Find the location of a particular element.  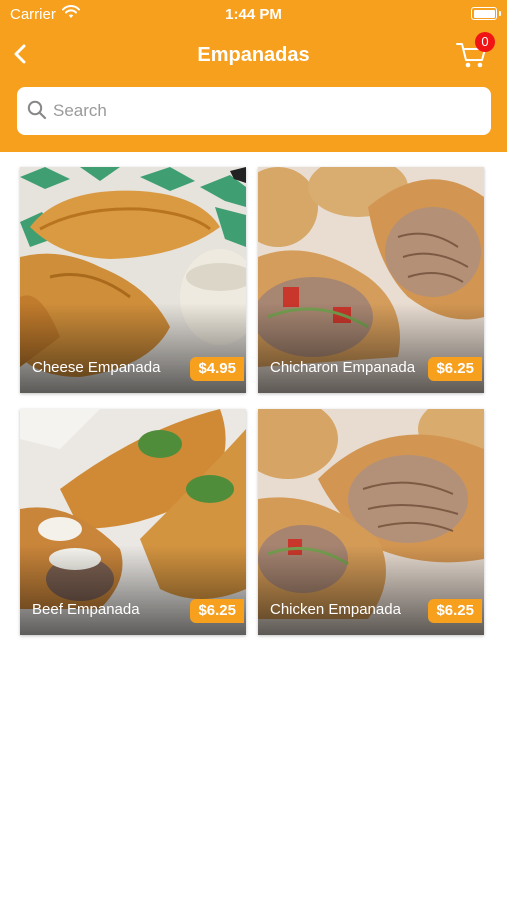

chevron-left-icon is located at coordinates (20, 54).